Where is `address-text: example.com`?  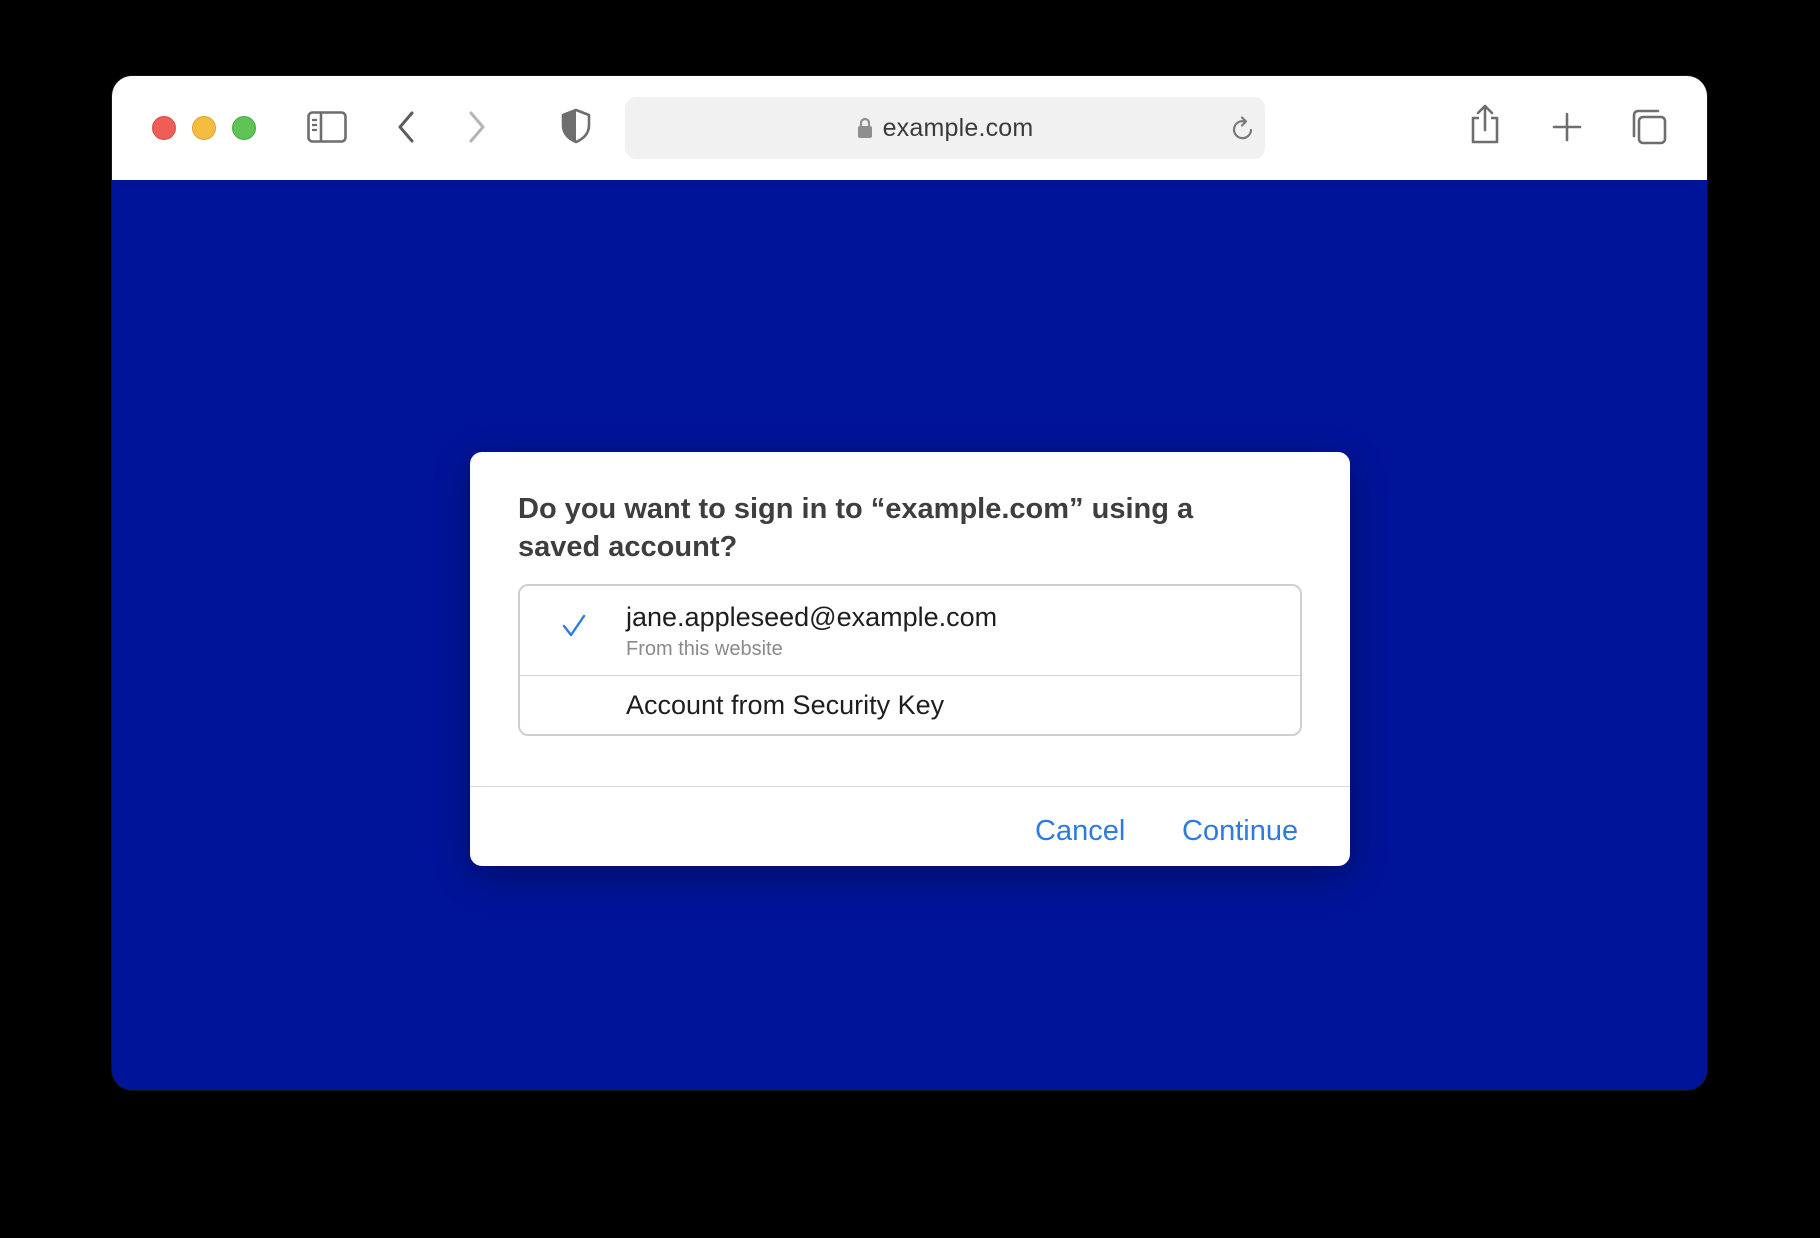 address-text: example.com is located at coordinates (958, 128).